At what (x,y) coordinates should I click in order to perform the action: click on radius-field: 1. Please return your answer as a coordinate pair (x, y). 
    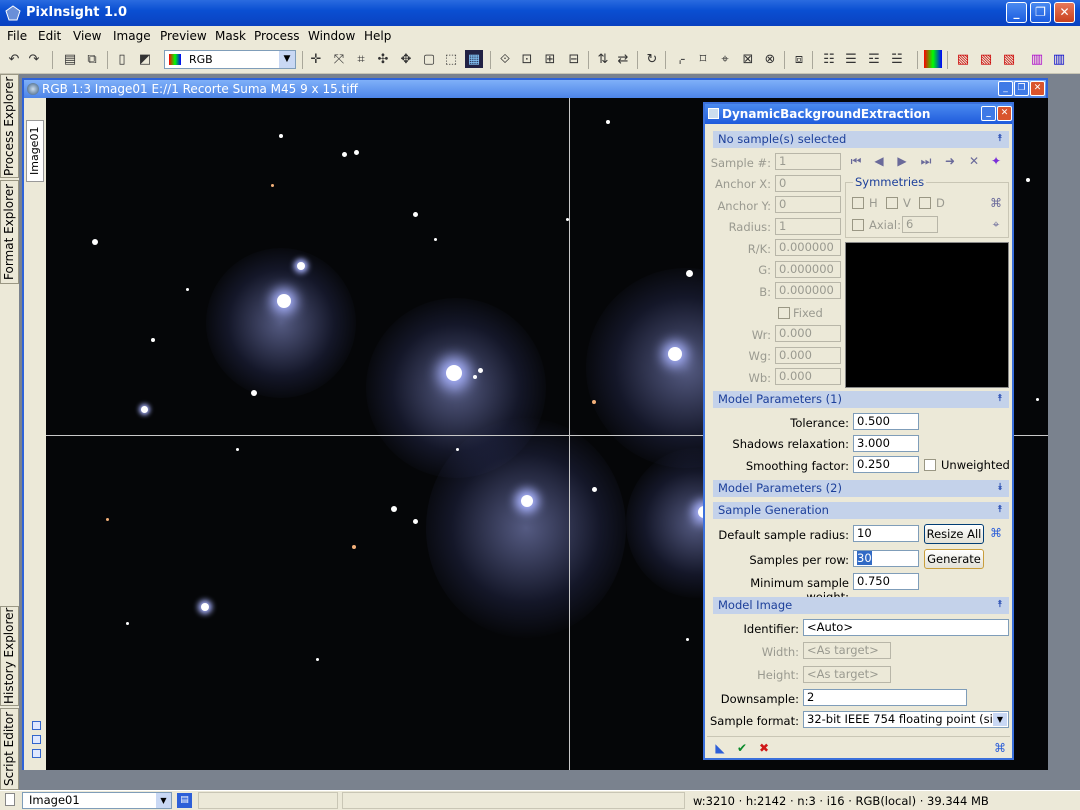
    Looking at the image, I should click on (808, 226).